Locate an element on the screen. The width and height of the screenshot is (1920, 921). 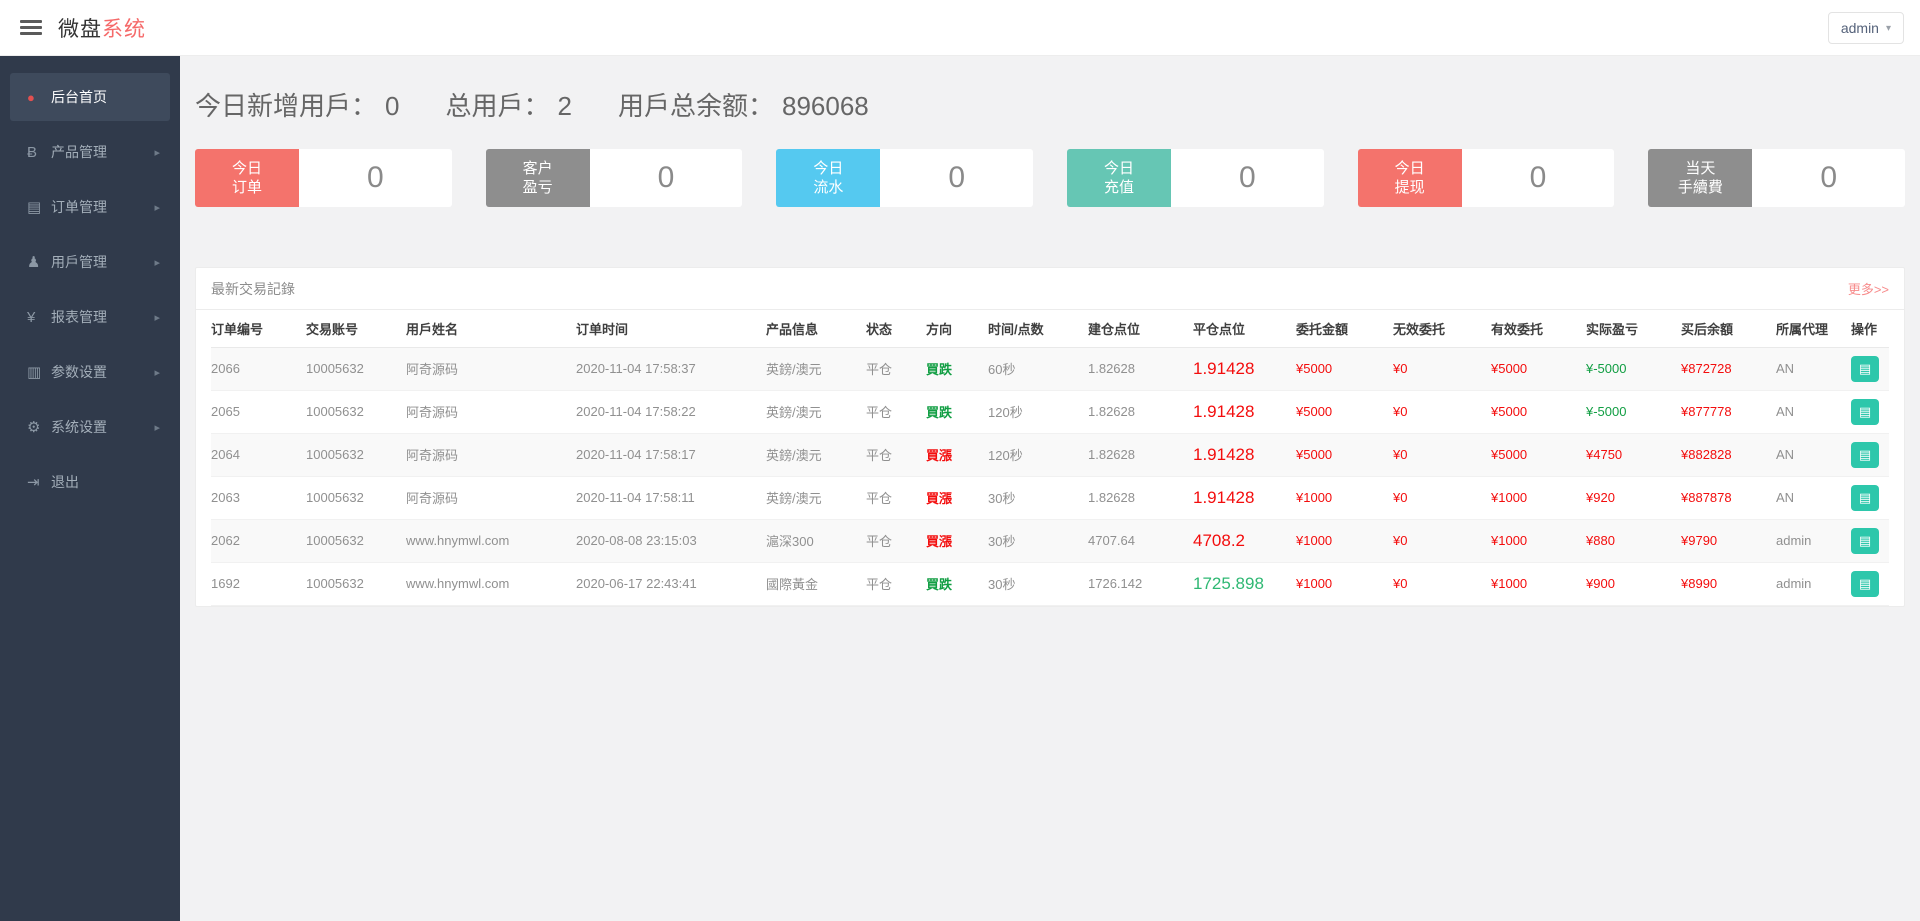
cell-valid-amount: ¥5000 is located at coordinates (1538, 455).